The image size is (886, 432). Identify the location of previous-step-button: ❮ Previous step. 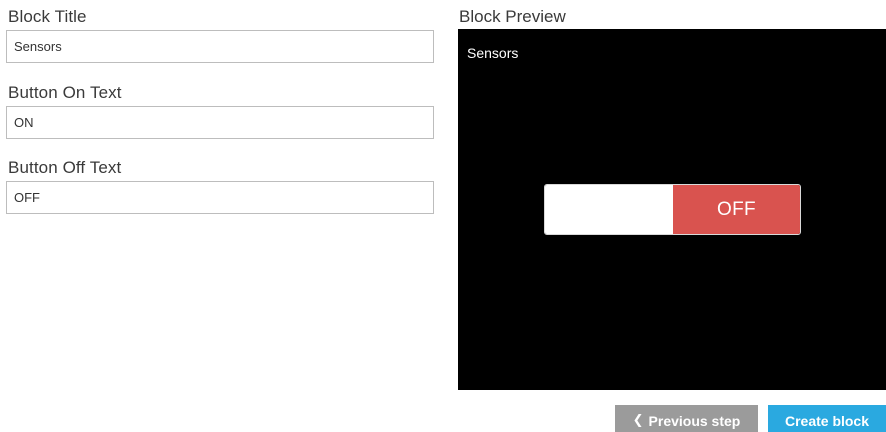
(686, 418).